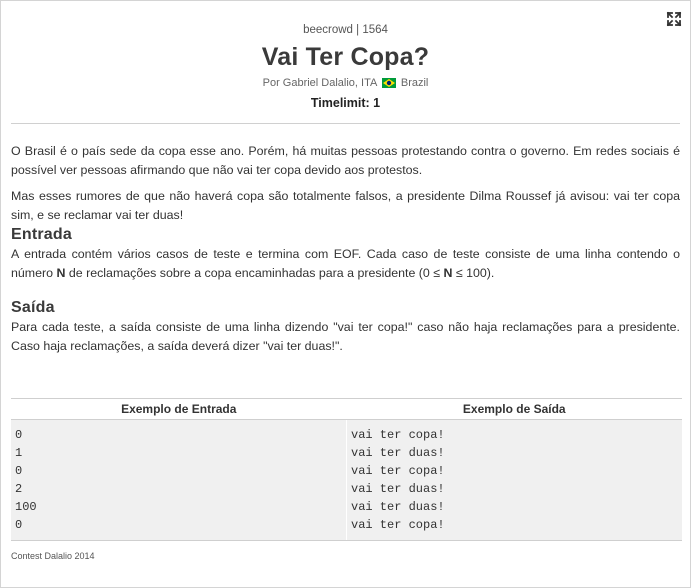  Describe the element at coordinates (41, 234) in the screenshot. I see `input-heading: Entrada` at that location.